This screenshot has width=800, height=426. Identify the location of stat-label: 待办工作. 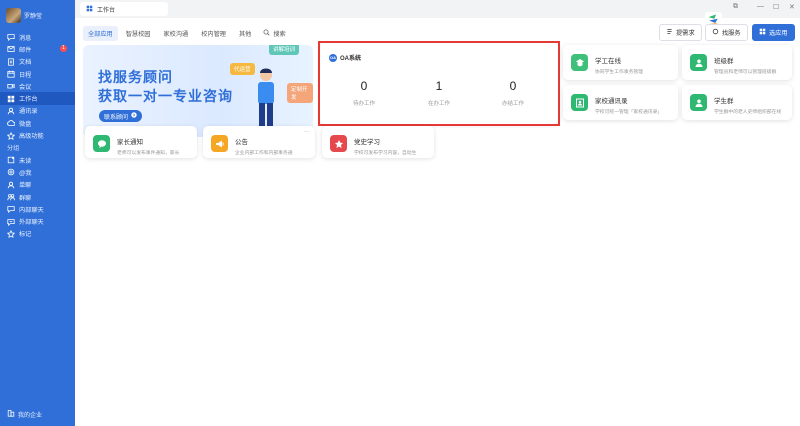
(363, 104).